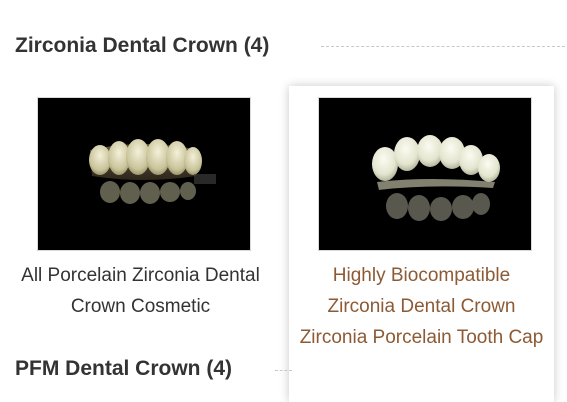 The width and height of the screenshot is (567, 402). I want to click on section-title-pfm: PFM Dental Crown (4), so click(124, 368).